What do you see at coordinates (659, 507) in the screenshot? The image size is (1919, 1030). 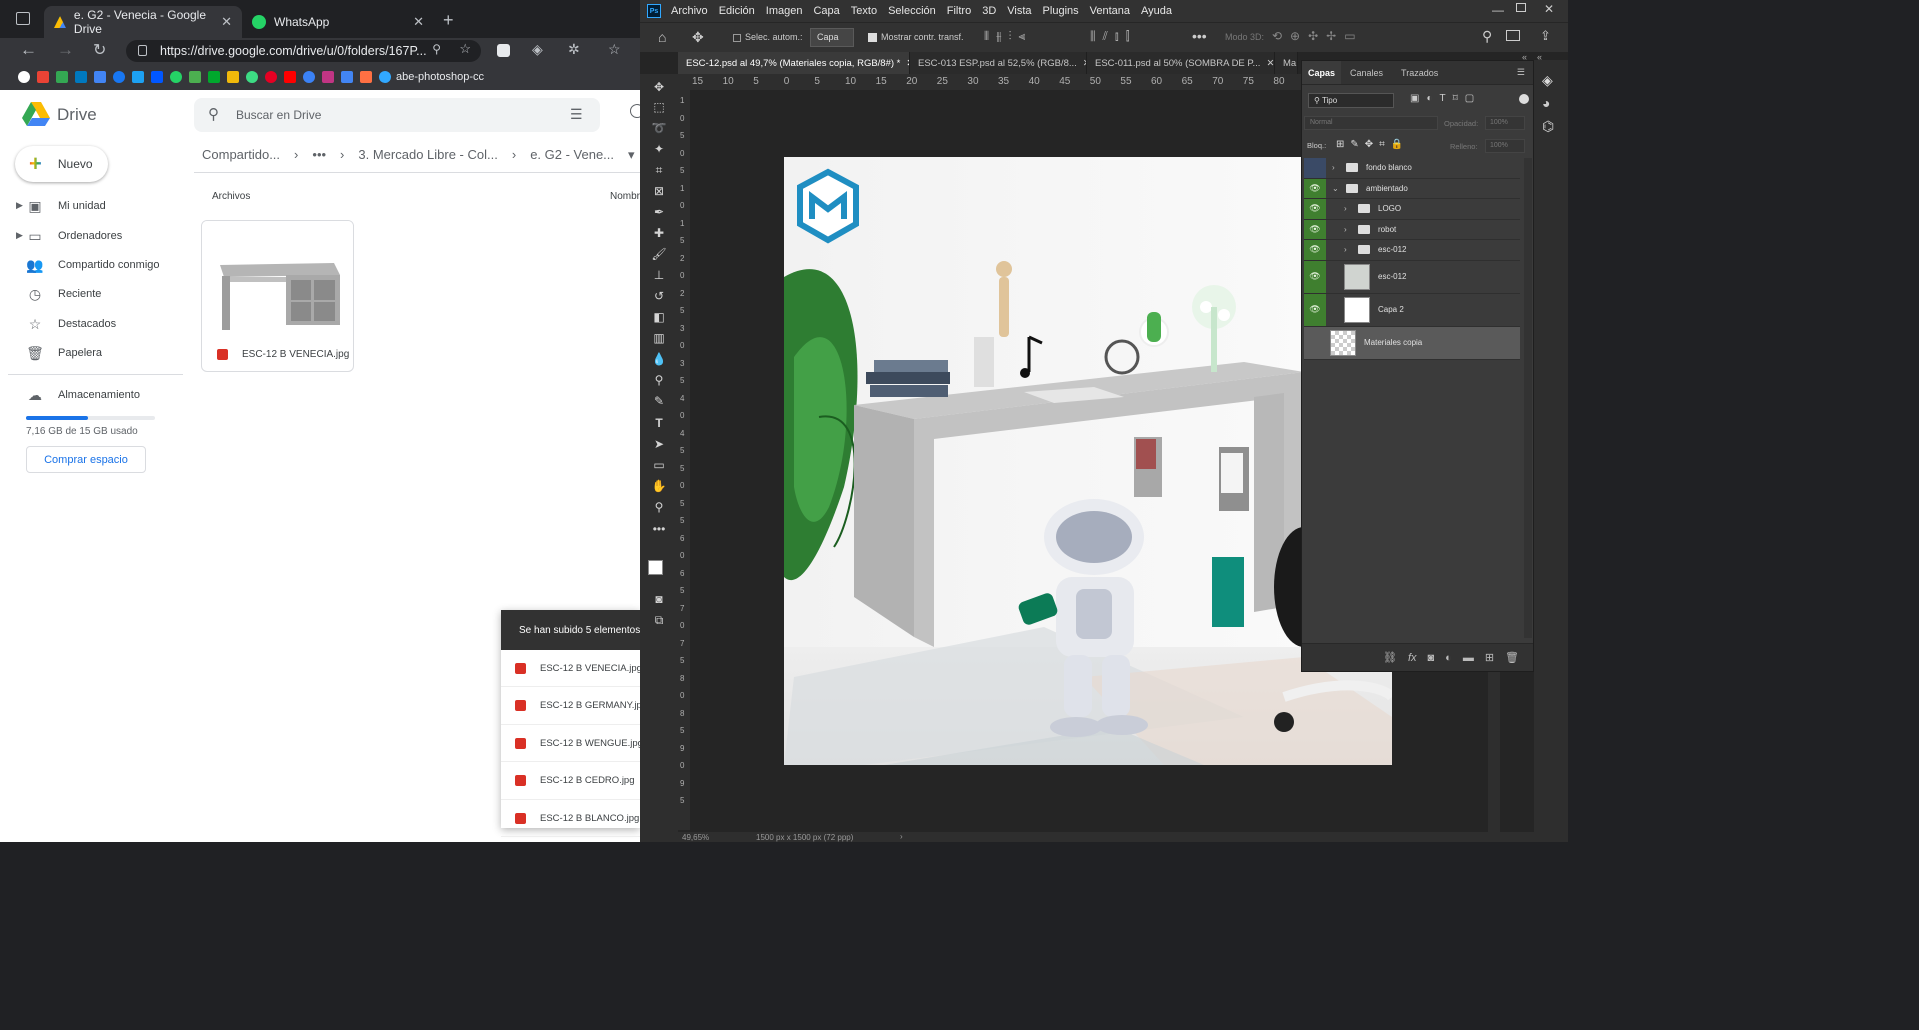 I see `zoom-tool-icon: ⚲` at bounding box center [659, 507].